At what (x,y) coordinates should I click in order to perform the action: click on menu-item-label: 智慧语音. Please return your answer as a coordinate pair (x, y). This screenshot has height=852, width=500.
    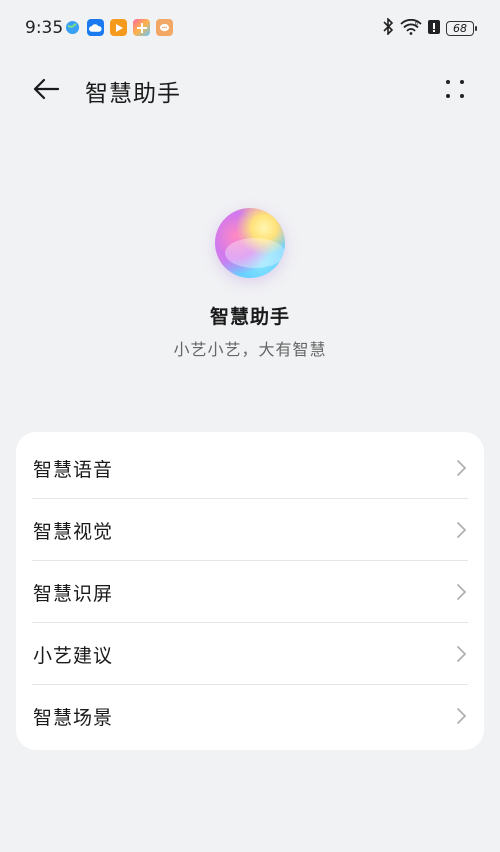
    Looking at the image, I should click on (73, 470).